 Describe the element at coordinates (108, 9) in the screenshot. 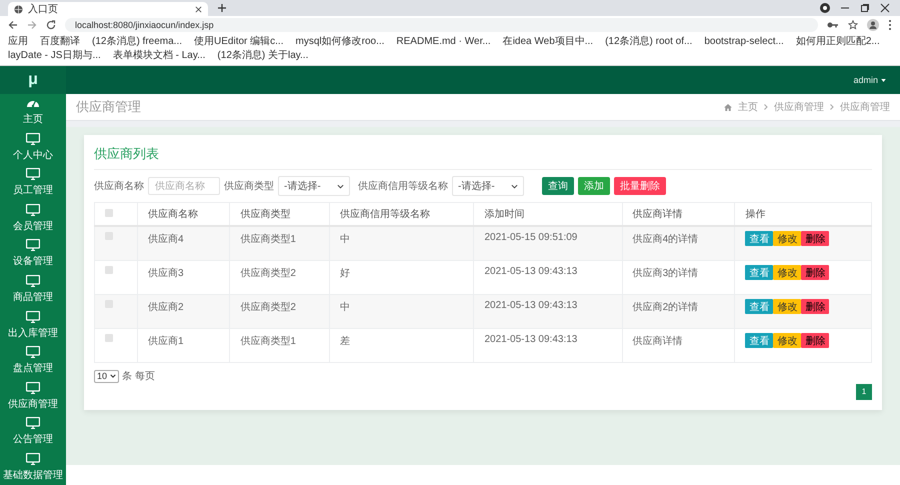

I see `browser-tab: 入口页` at that location.